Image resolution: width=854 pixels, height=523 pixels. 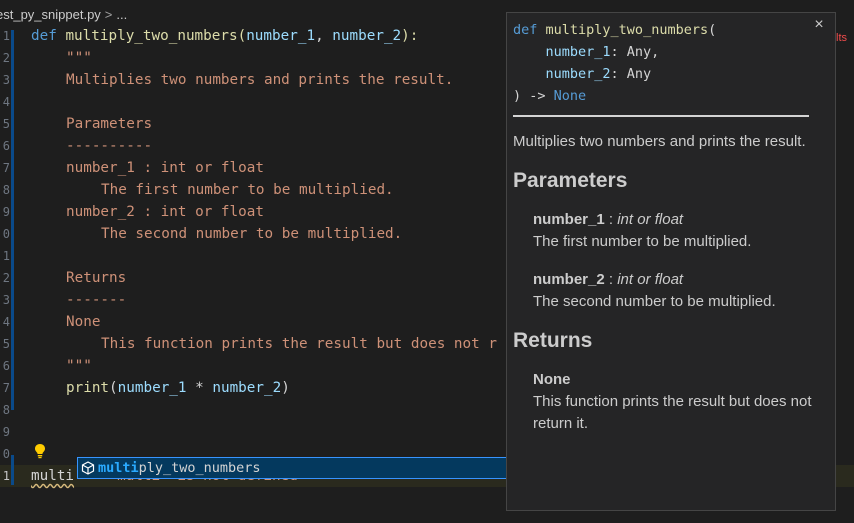 I want to click on lightbulb-icon, so click(x=40, y=451).